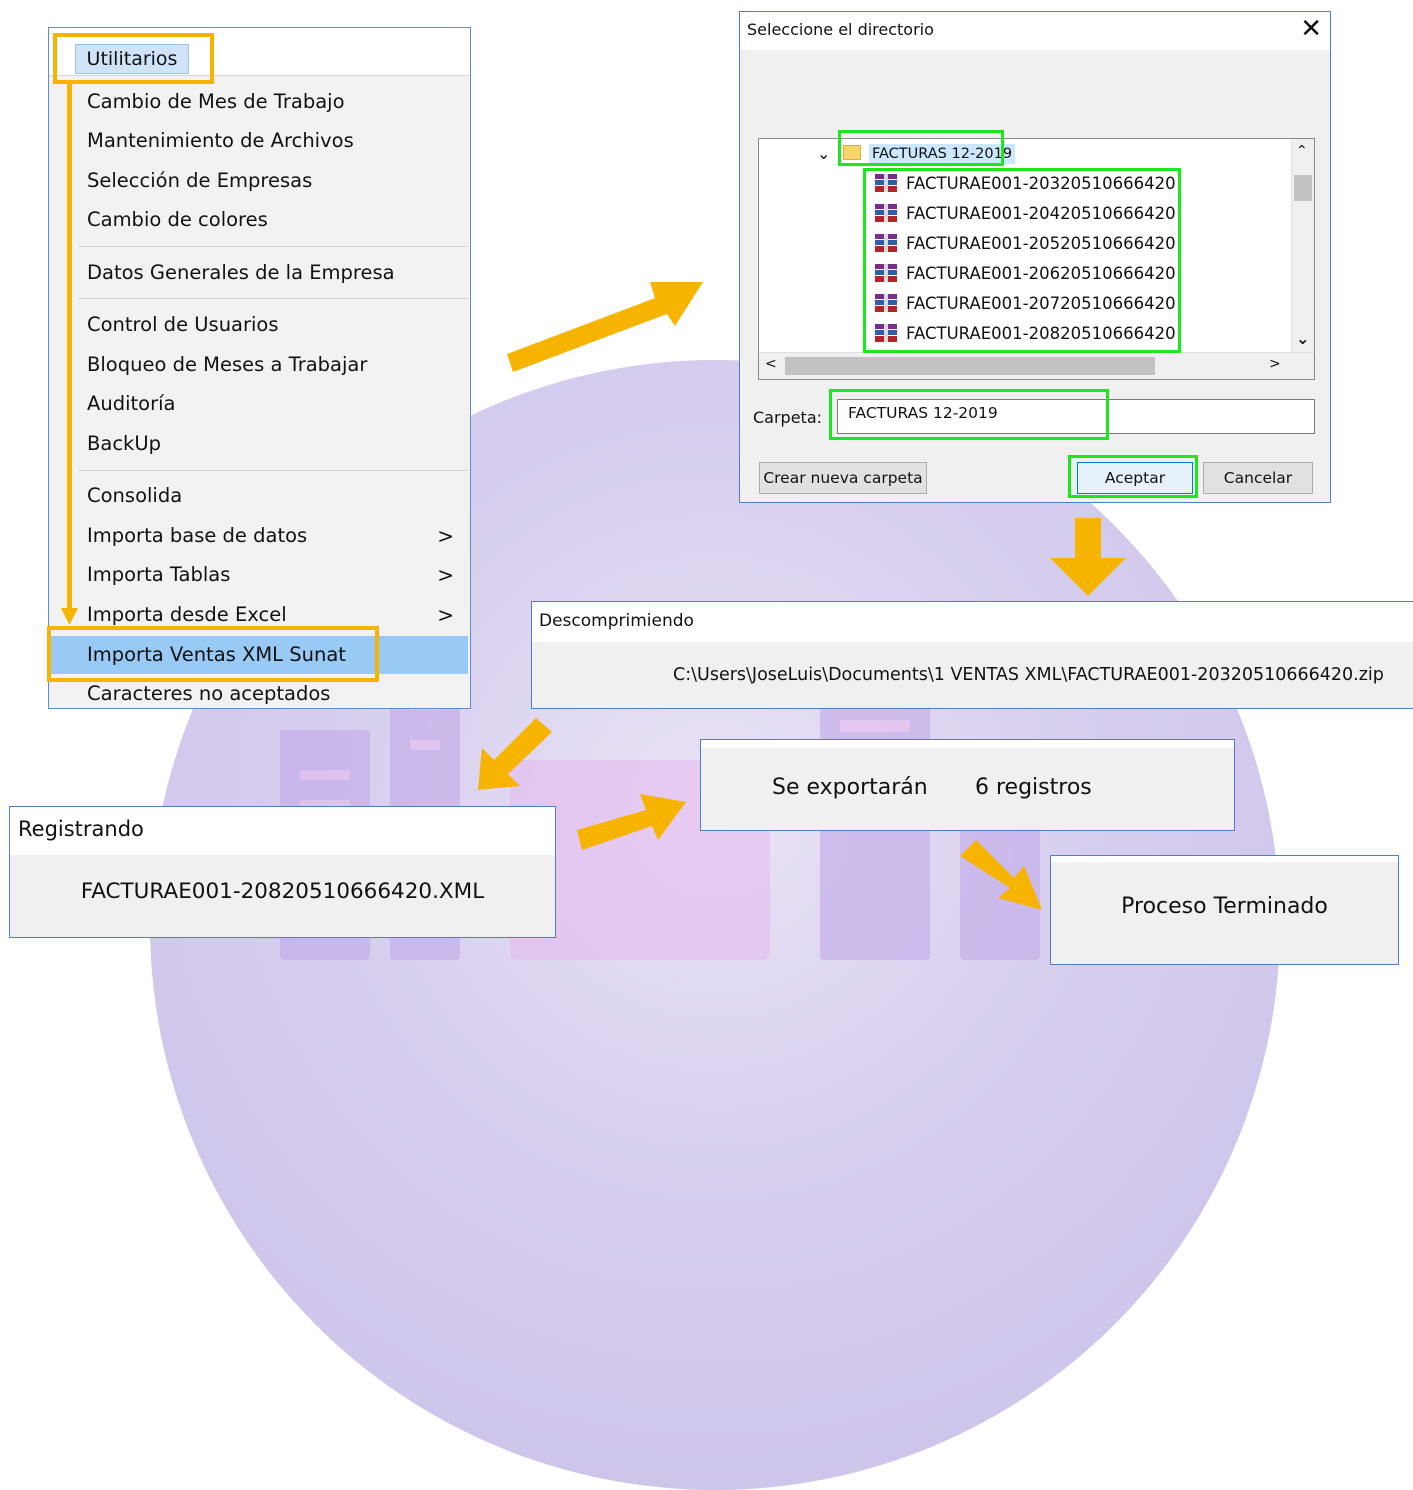  What do you see at coordinates (259, 496) in the screenshot?
I see `menu-item-consolida: Consolida` at bounding box center [259, 496].